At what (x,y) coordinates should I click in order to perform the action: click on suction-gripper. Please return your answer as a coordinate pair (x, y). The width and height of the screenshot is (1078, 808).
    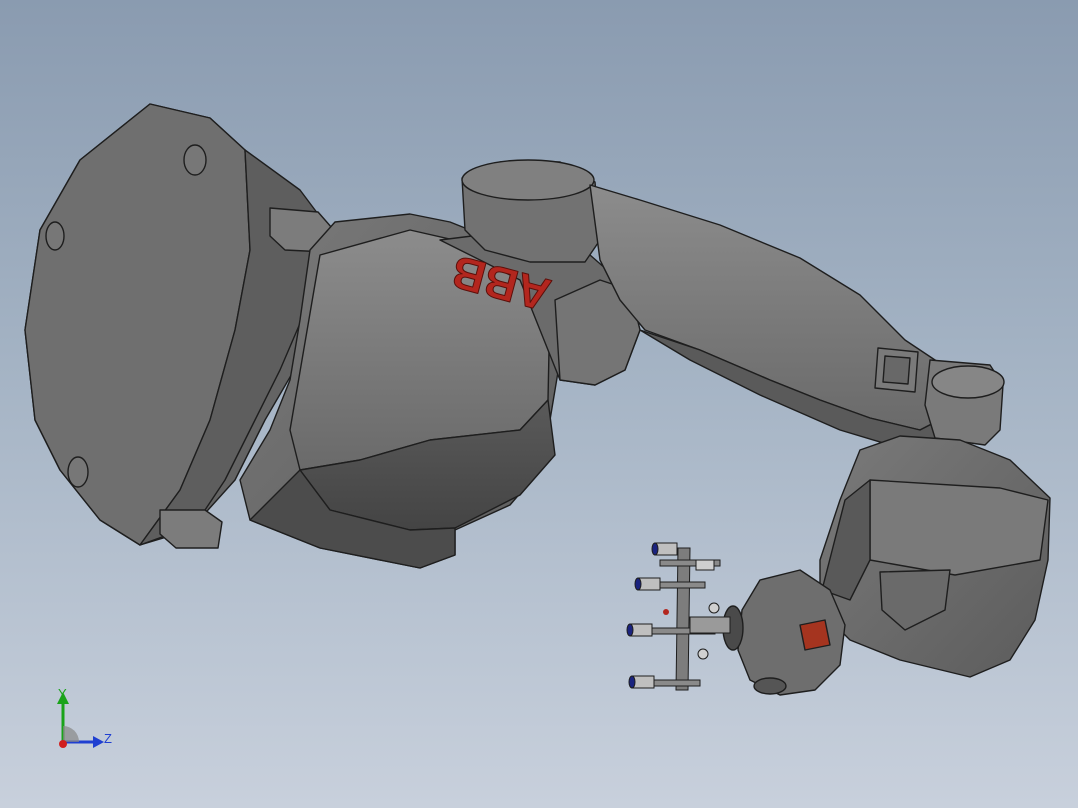
    Looking at the image, I should click on (678, 616).